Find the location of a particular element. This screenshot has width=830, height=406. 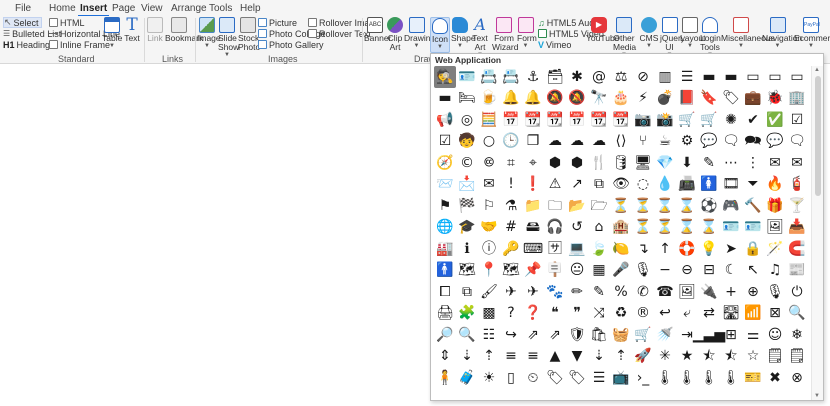

shape-button: Shape ▼ is located at coordinates (463, 35).